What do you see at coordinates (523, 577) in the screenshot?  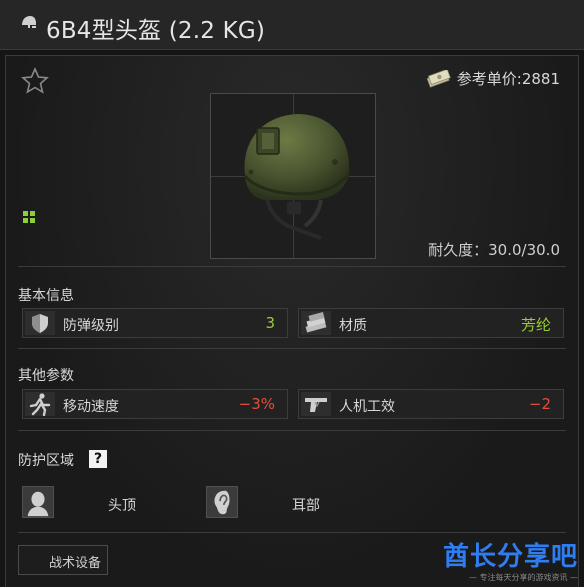 I see `watermark-subtitle: — 专注每天分享的游戏资讯 —` at bounding box center [523, 577].